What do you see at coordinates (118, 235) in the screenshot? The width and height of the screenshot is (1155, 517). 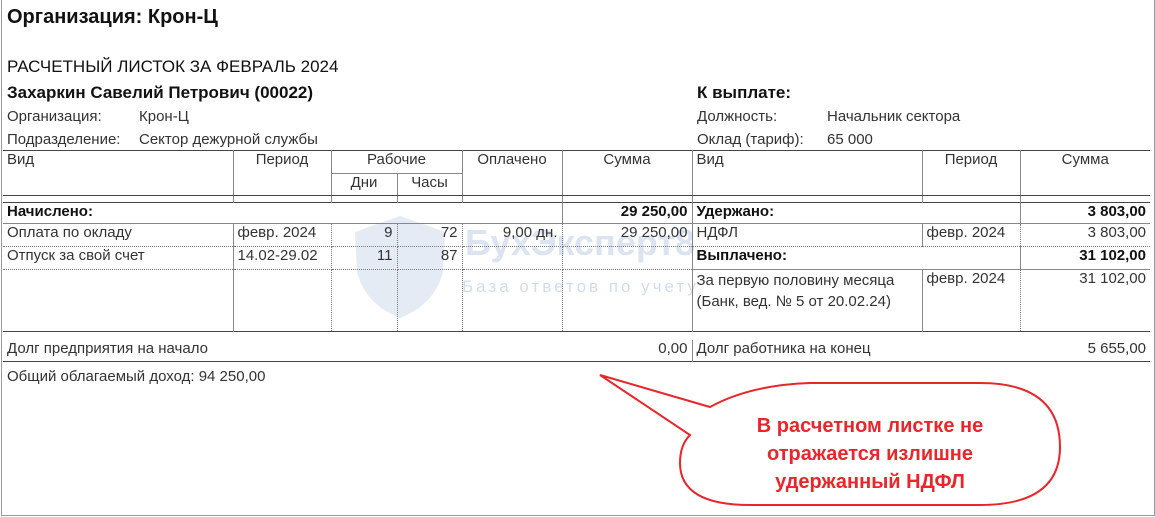 I see `row-type: Оплата по окладу` at bounding box center [118, 235].